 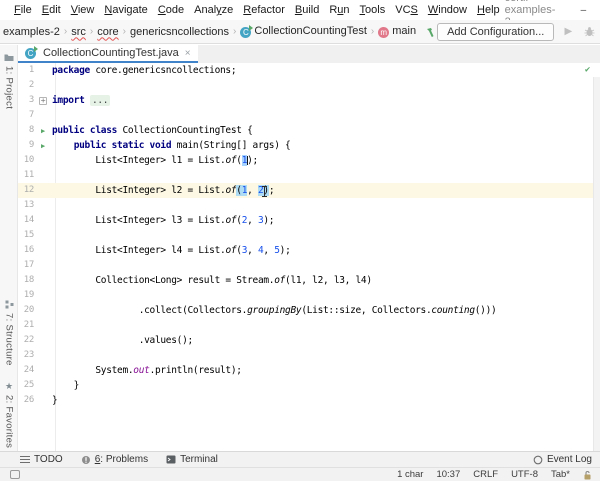 What do you see at coordinates (83, 10) in the screenshot?
I see `menu-view: View` at bounding box center [83, 10].